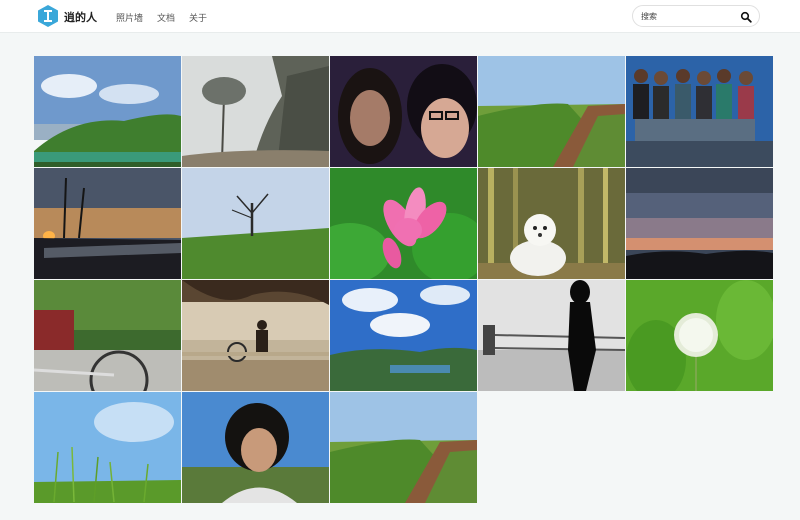 This screenshot has height=520, width=800. Describe the element at coordinates (198, 17) in the screenshot. I see `nav-about: 关于` at that location.